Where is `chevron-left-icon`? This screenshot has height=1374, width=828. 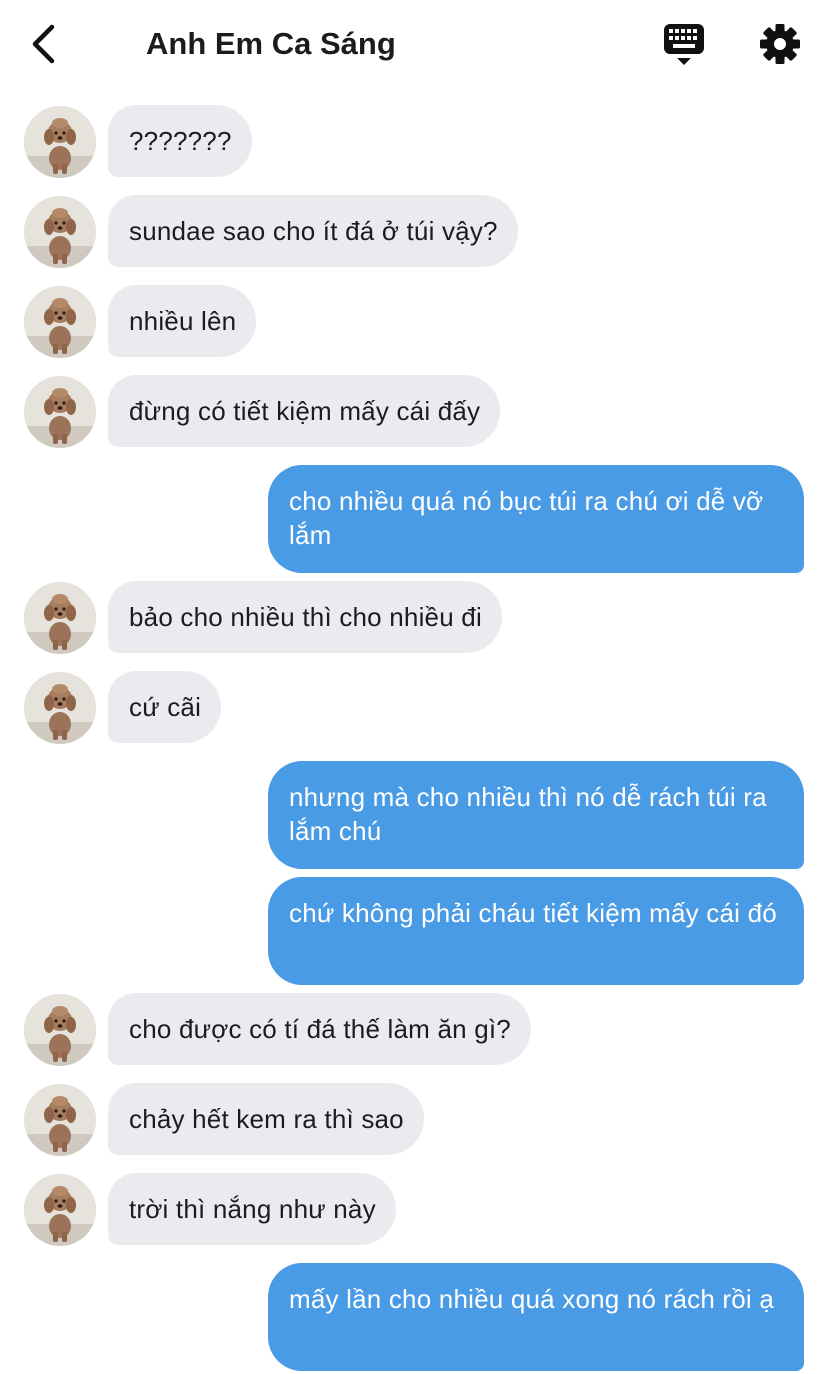
chevron-left-icon is located at coordinates (43, 44).